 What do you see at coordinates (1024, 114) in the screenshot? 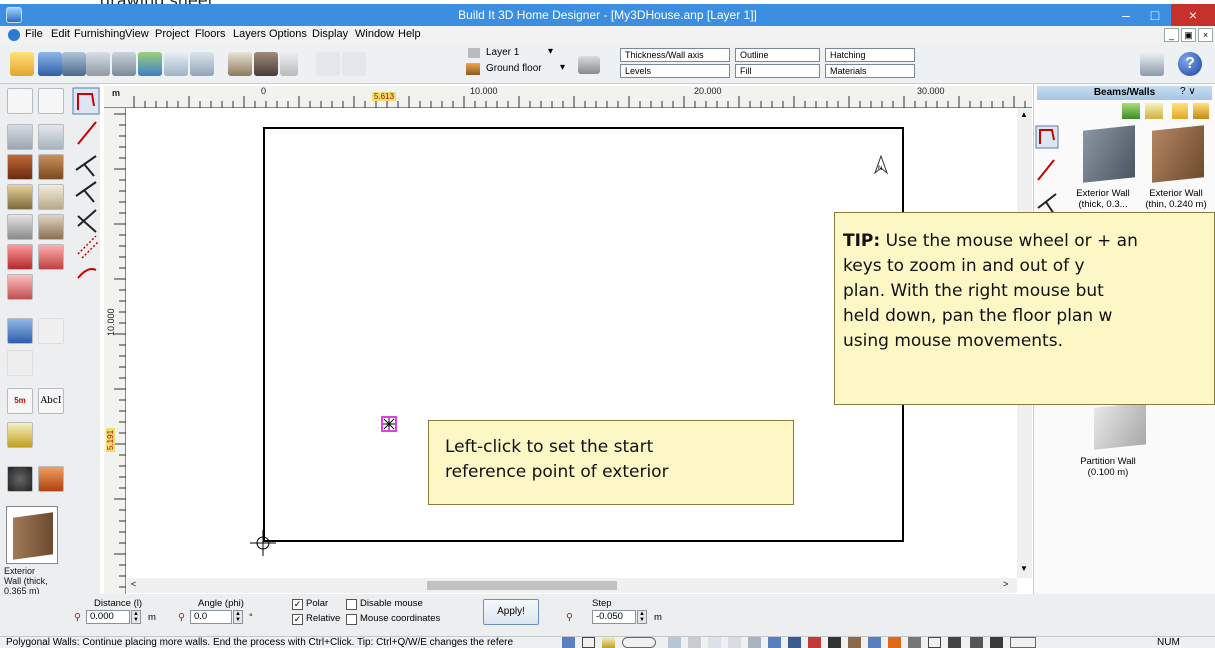
I see `scroll-up-arrow-icon: ▲` at bounding box center [1024, 114].